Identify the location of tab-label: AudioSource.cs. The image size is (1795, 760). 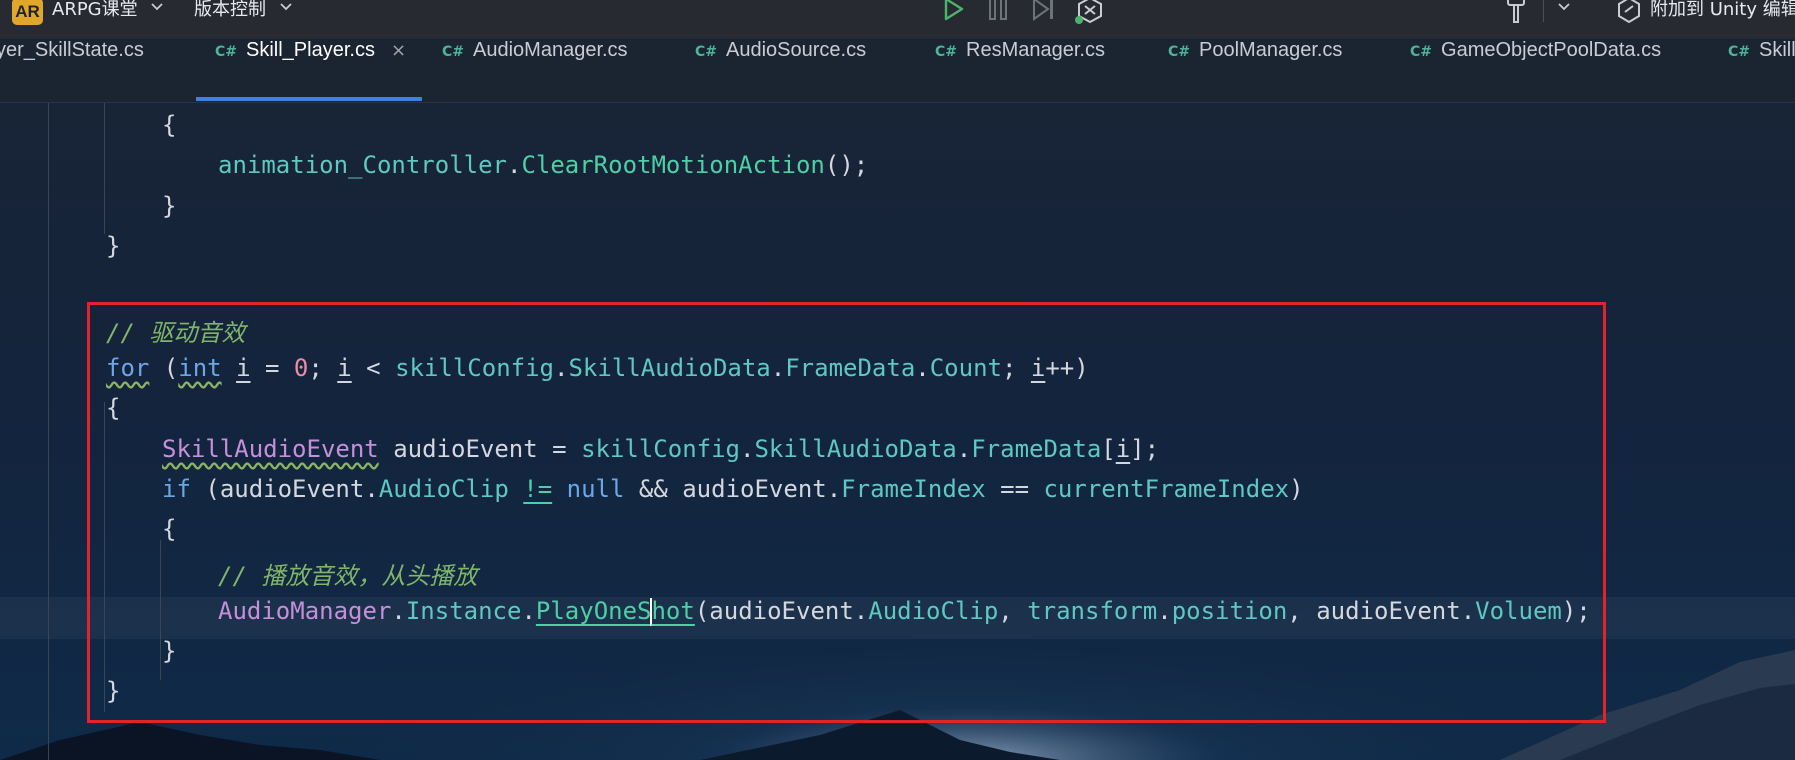
(796, 50).